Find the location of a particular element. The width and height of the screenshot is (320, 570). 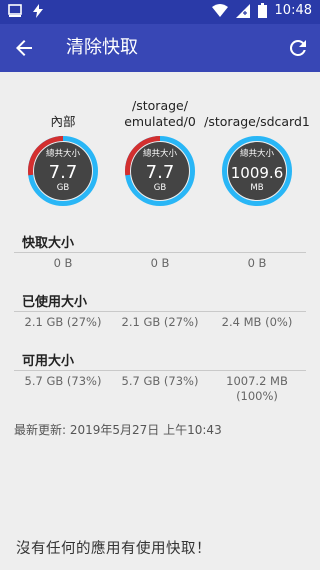

refresh-icon is located at coordinates (298, 48).